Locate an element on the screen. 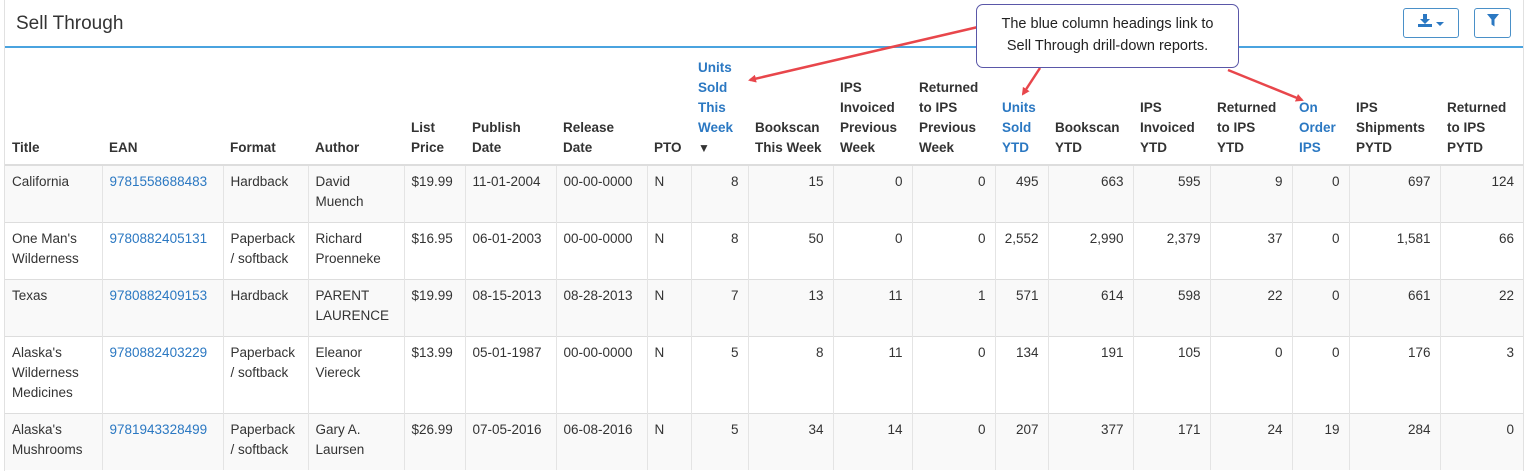 This screenshot has height=471, width=1529. column-header-pto: PTO is located at coordinates (669, 109).